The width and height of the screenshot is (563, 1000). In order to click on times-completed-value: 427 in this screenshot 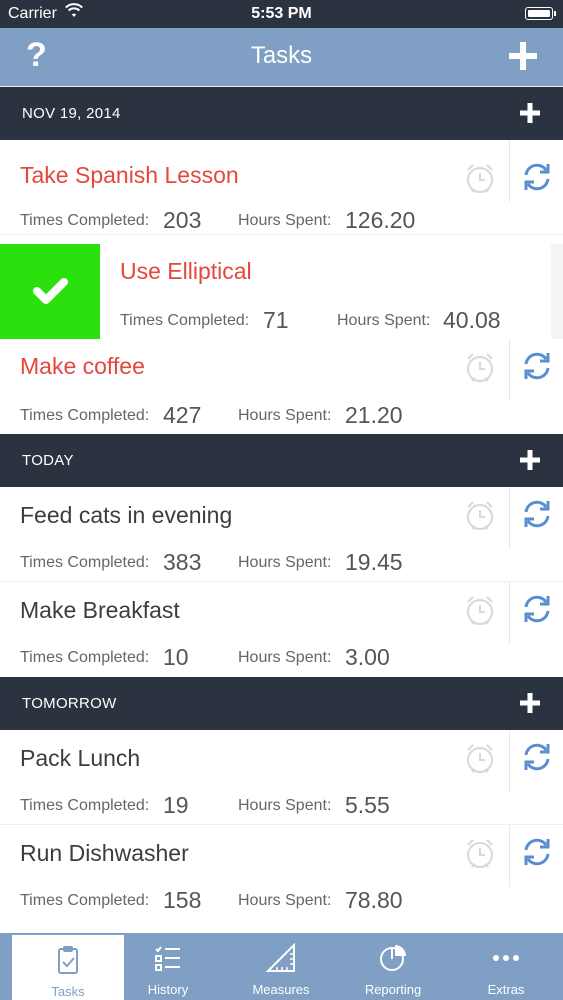, I will do `click(182, 415)`.